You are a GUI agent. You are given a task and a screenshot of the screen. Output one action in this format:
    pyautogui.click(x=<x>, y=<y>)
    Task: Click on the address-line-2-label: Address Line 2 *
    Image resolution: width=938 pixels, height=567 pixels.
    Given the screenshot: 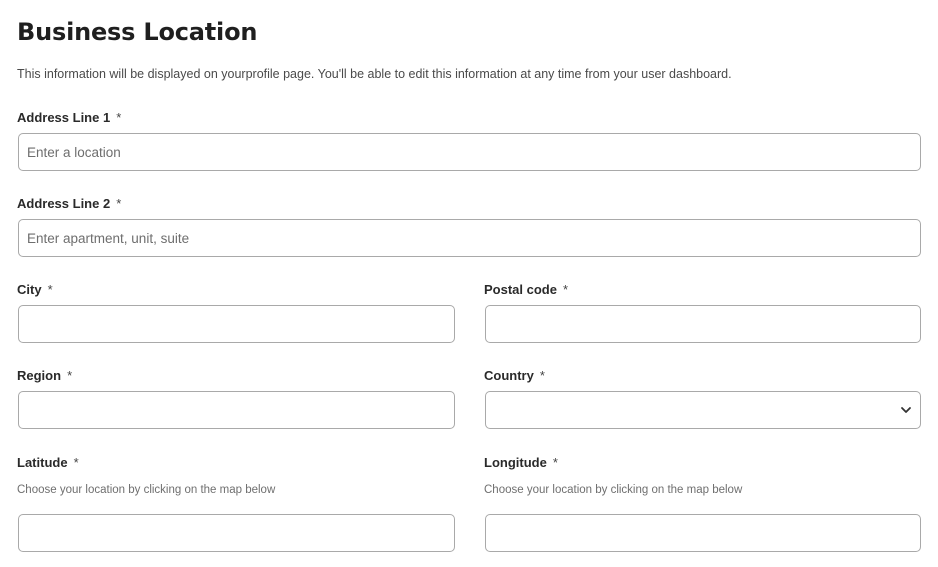 What is the action you would take?
    pyautogui.click(x=69, y=203)
    